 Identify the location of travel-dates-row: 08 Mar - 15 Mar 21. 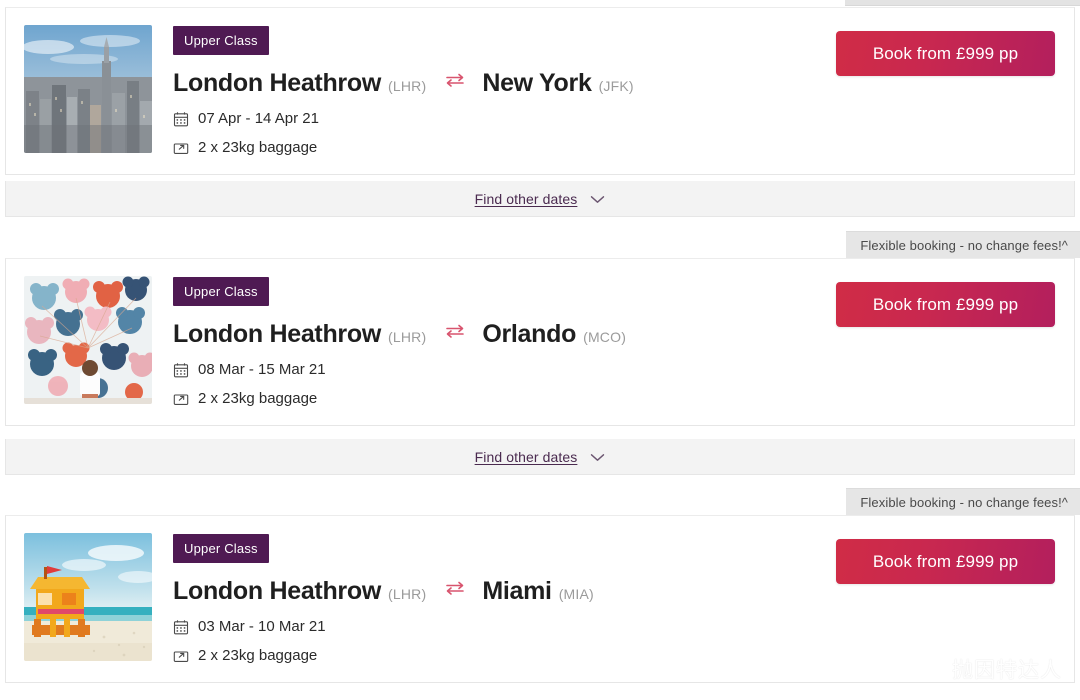
(614, 369).